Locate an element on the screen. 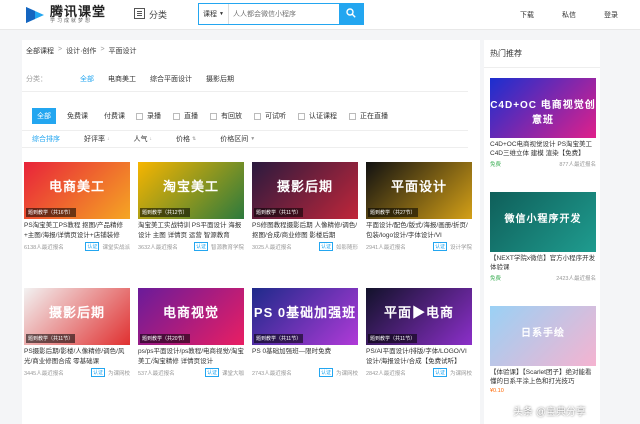 Image resolution: width=640 pixels, height=424 pixels. pill-paid: 付费课 is located at coordinates (114, 116).